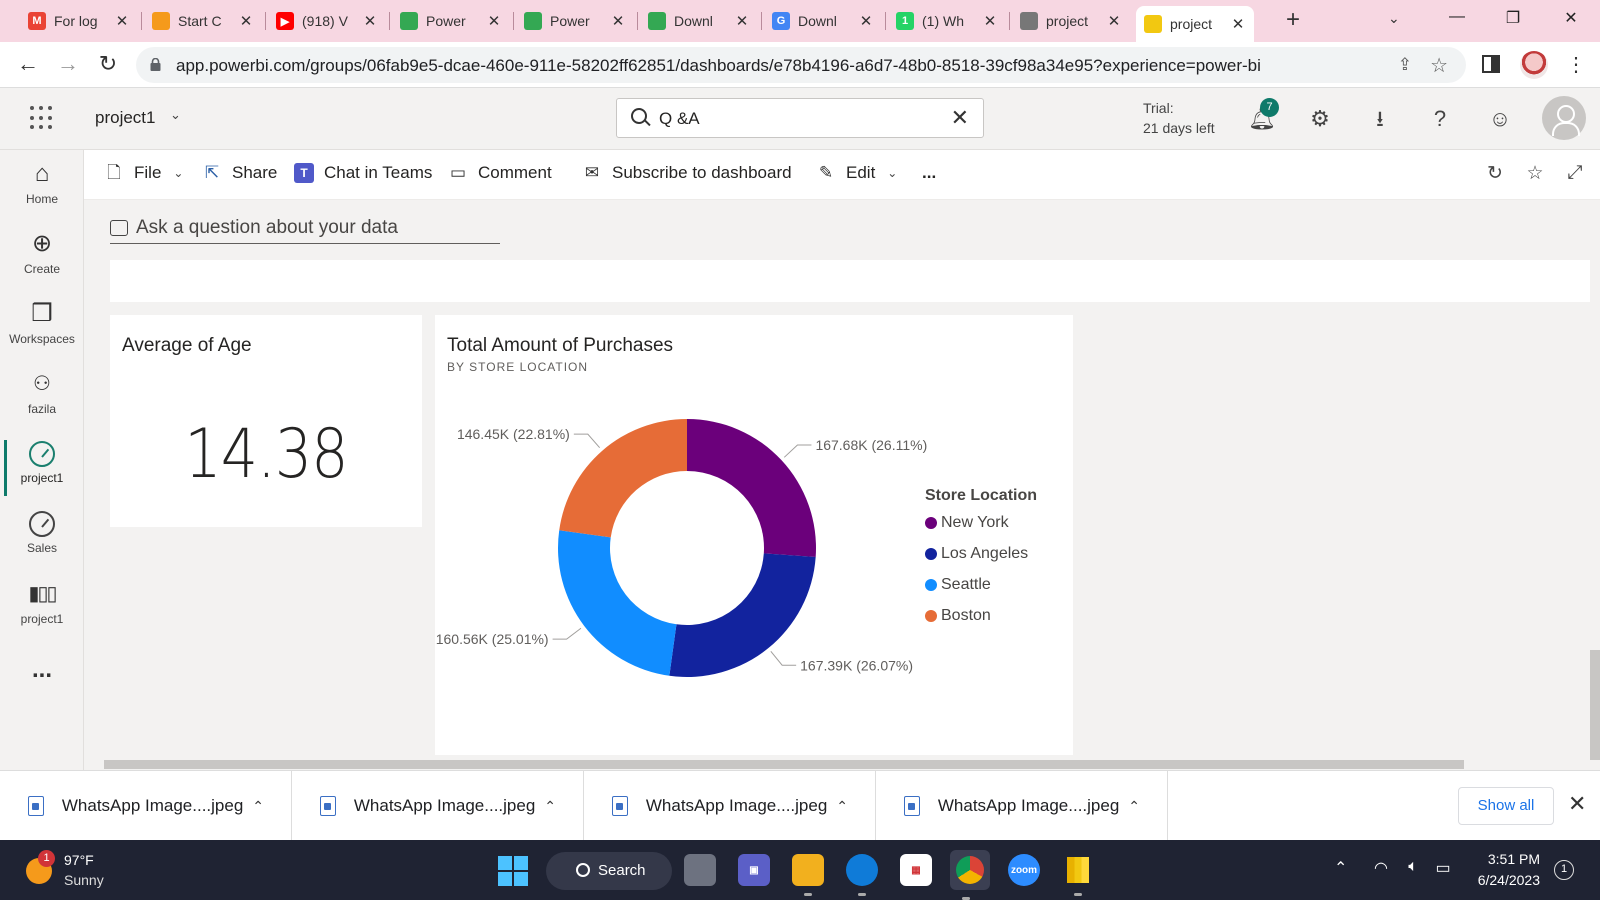 This screenshot has height=900, width=1600. Describe the element at coordinates (1381, 868) in the screenshot. I see `wifi-icon: ◠` at that location.